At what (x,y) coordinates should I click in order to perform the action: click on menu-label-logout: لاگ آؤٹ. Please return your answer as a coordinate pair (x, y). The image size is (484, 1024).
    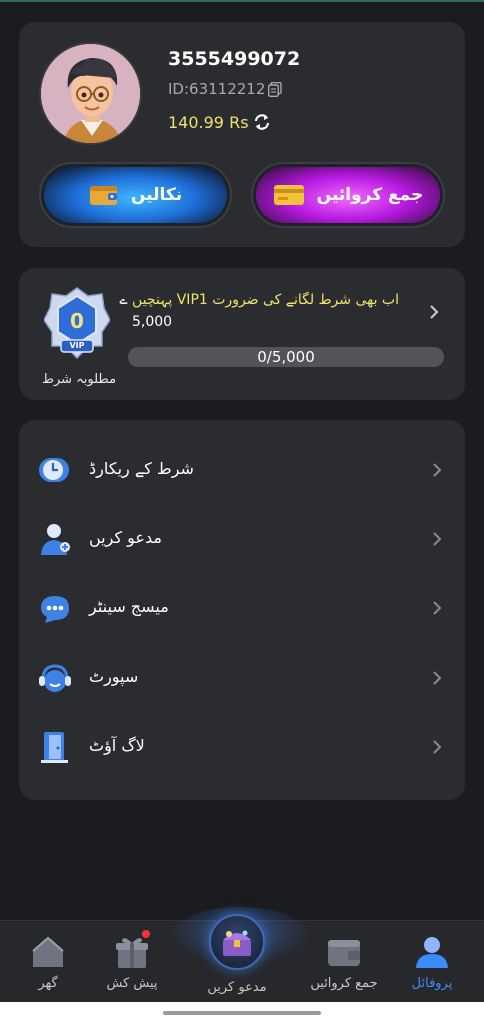
    Looking at the image, I should click on (117, 745).